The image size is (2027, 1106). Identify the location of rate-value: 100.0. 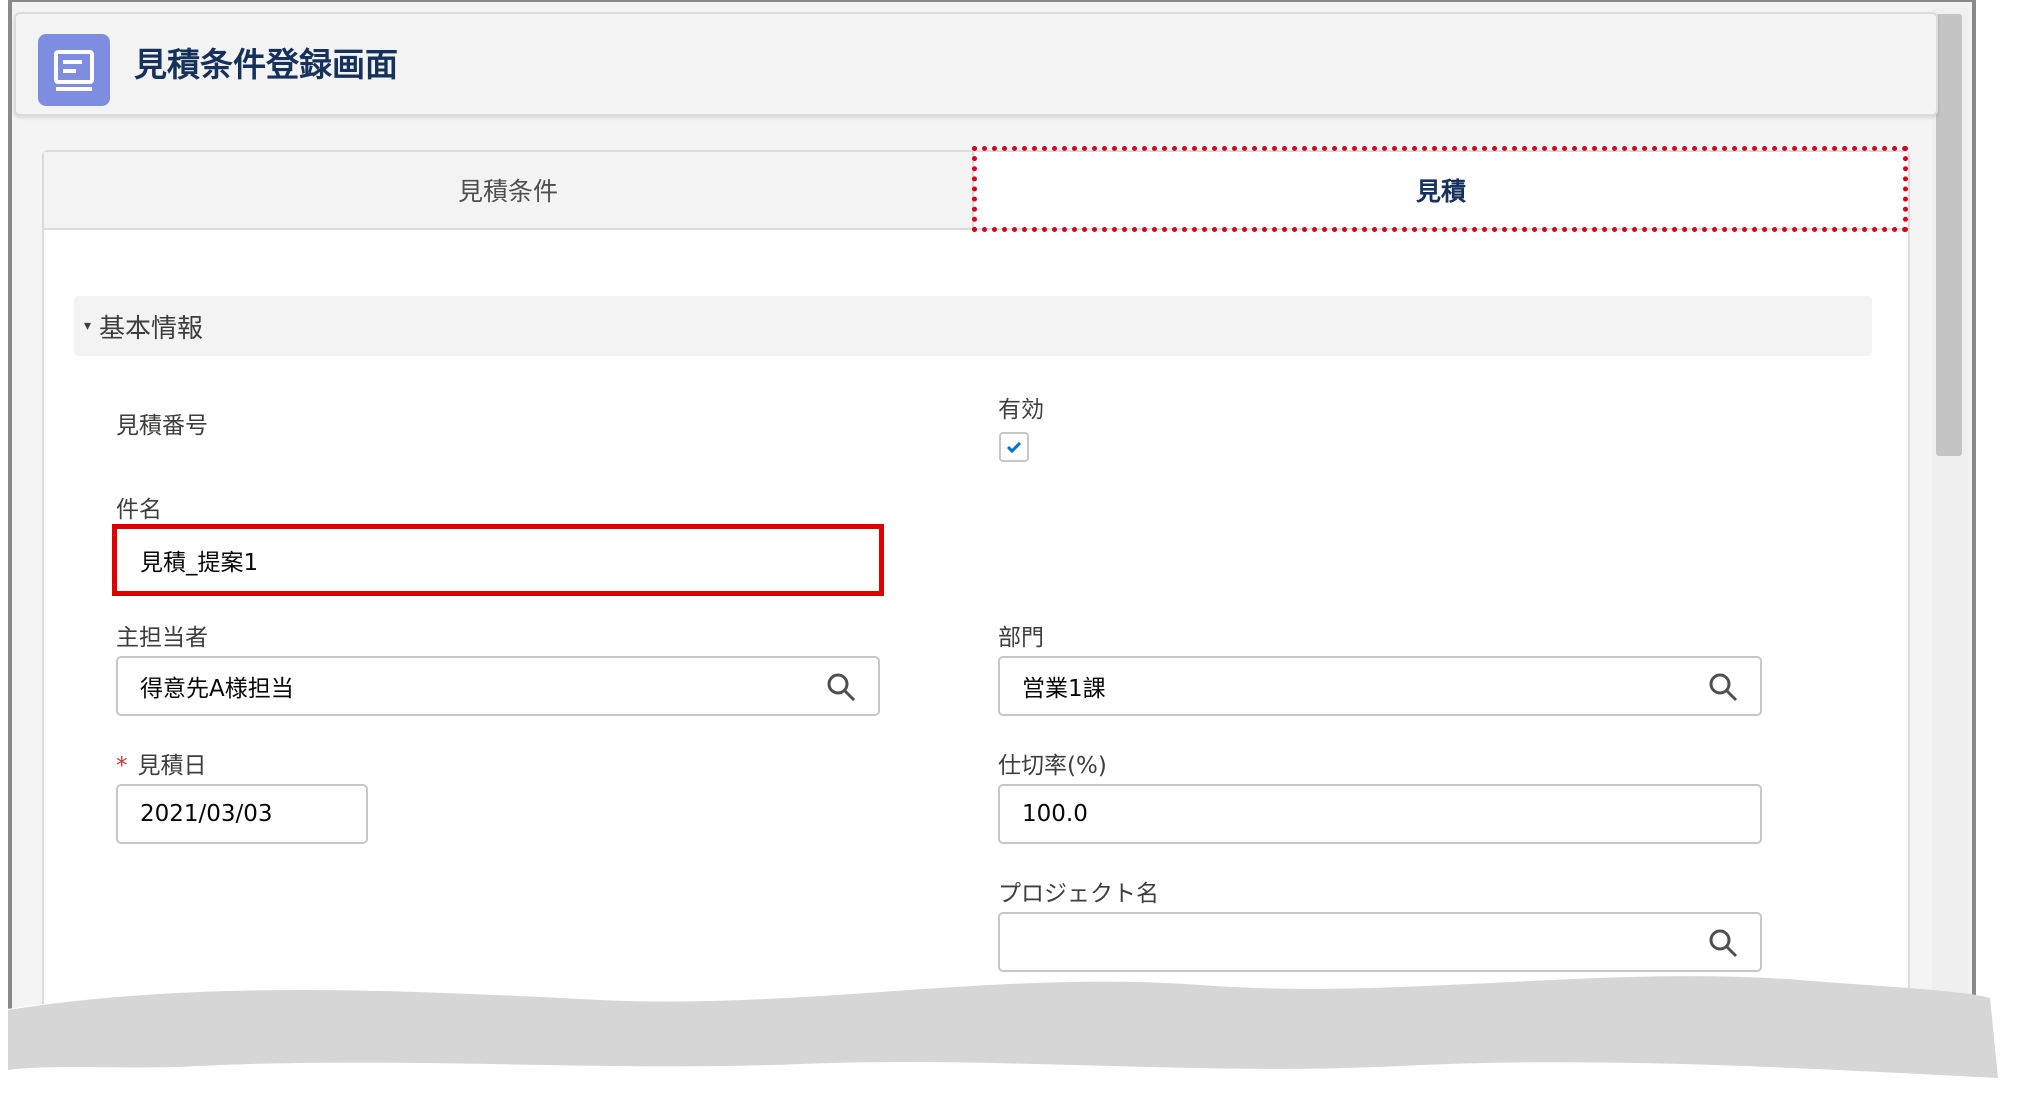
(1055, 814).